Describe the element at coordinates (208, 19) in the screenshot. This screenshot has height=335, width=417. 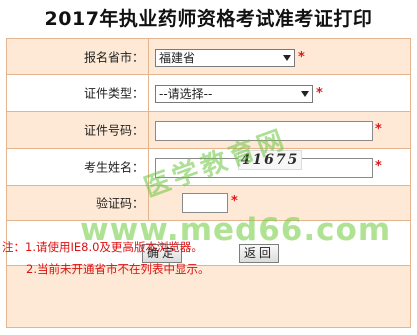
I see `page-title: 2017年执业药师资格考试准考证打印` at that location.